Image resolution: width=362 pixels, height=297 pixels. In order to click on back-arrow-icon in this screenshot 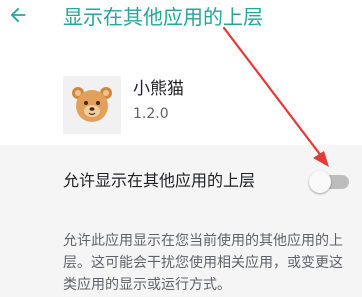, I will do `click(18, 17)`.